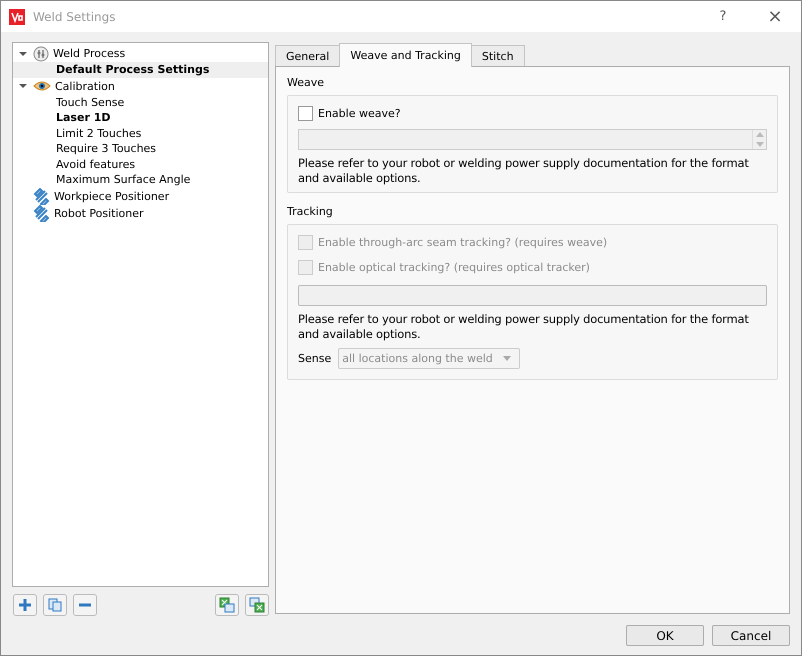 This screenshot has height=656, width=802. I want to click on tree-item: Limit 2 Touches, so click(99, 133).